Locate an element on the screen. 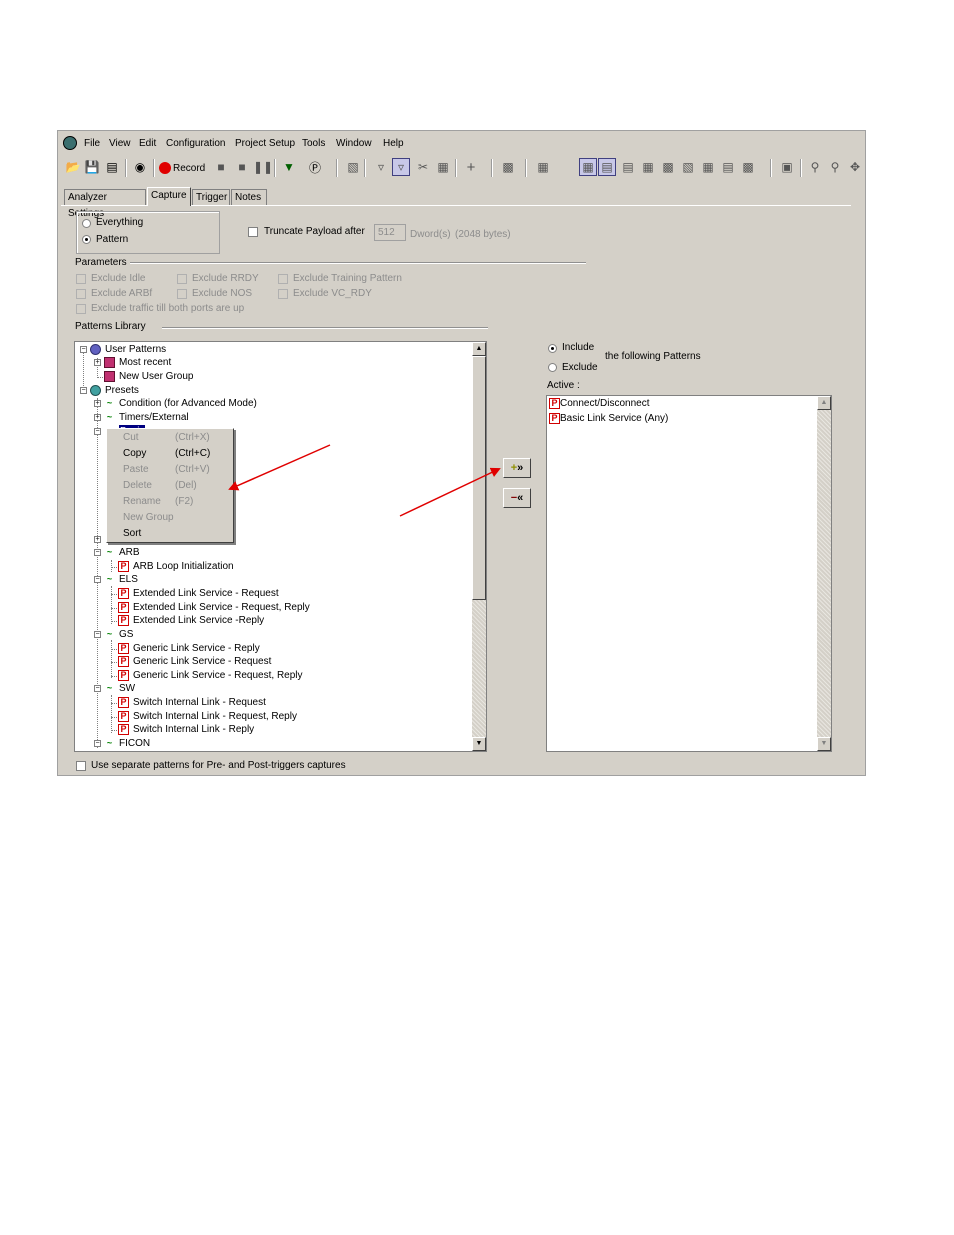 The width and height of the screenshot is (954, 1235). tree-item-sw-request: Switch Internal Link - Request is located at coordinates (199, 702).